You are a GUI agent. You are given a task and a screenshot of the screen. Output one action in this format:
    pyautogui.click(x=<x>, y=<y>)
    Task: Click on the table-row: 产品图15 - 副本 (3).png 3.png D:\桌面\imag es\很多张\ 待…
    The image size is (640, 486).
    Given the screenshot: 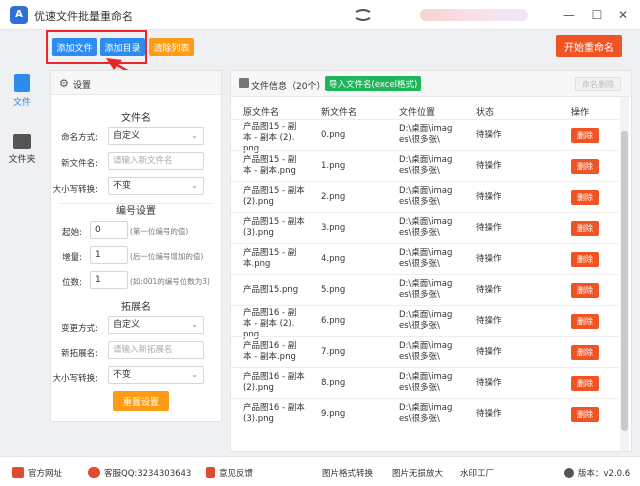 What is the action you would take?
    pyautogui.click(x=425, y=227)
    